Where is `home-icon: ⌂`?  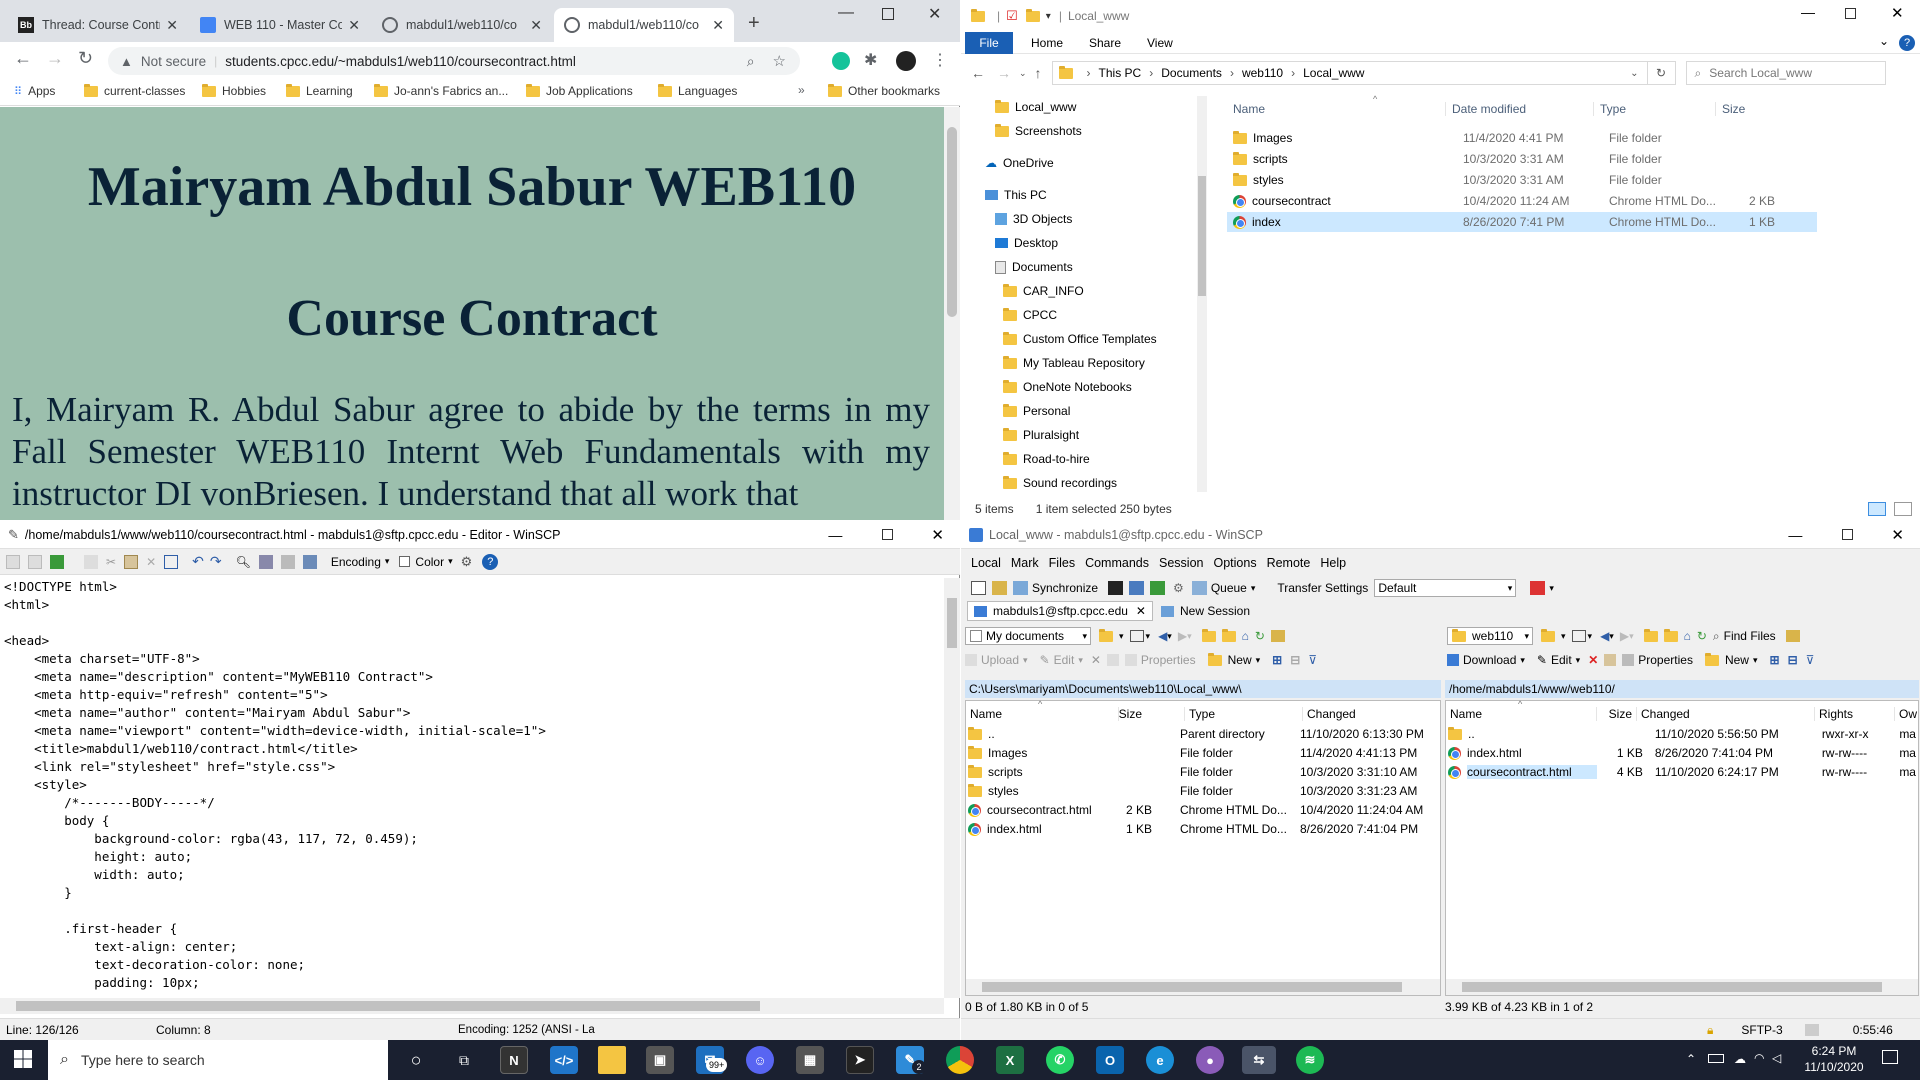
home-icon: ⌂ is located at coordinates (1245, 636).